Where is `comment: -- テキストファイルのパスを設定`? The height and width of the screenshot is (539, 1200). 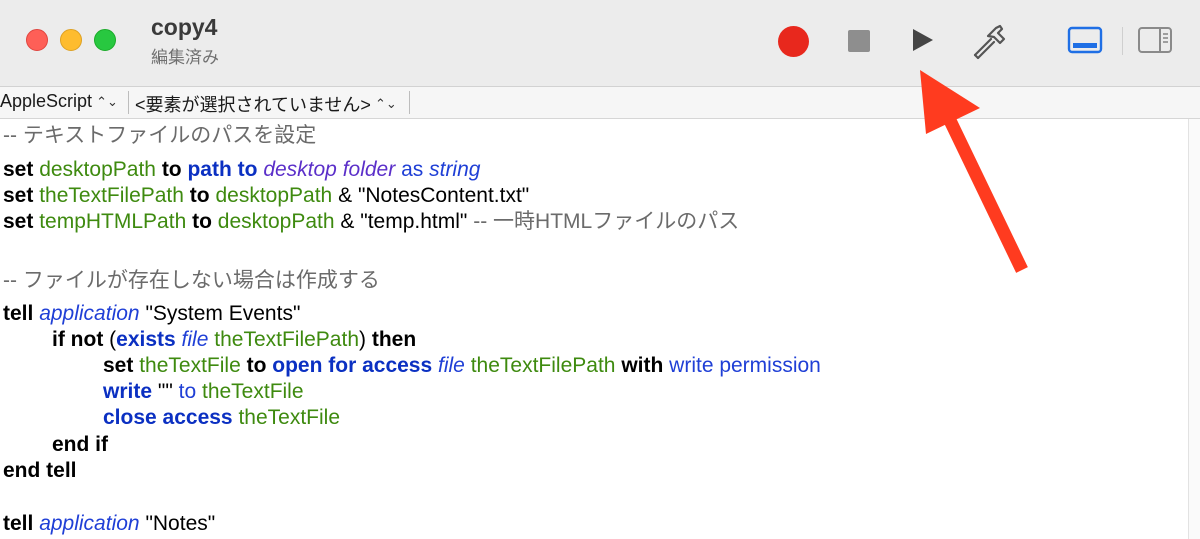
comment: -- テキストファイルのパスを設定 is located at coordinates (160, 135).